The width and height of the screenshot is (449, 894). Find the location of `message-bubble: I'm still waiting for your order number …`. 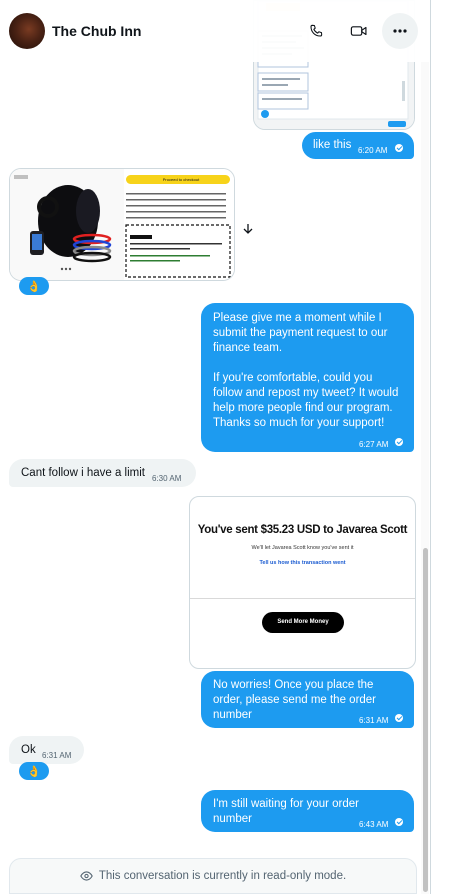

message-bubble: I'm still waiting for your order number … is located at coordinates (307, 811).